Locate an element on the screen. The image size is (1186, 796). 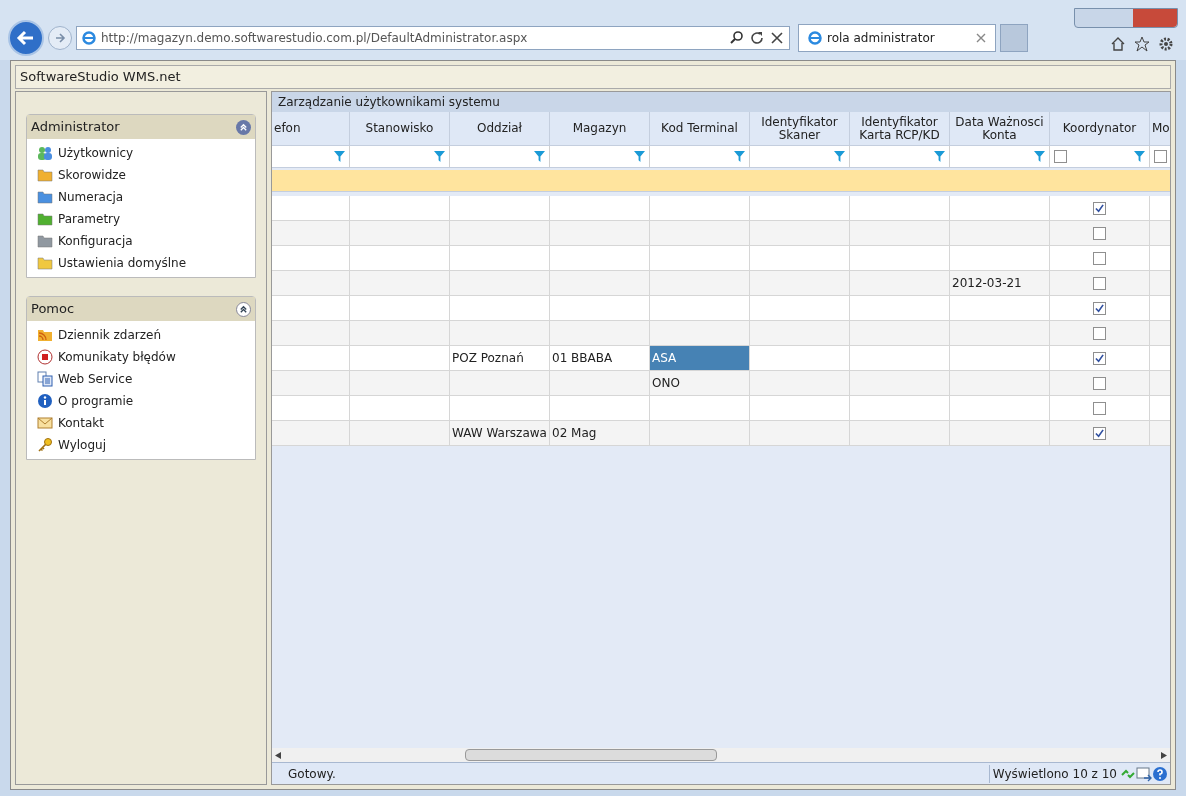
close-icon is located at coordinates (777, 38).